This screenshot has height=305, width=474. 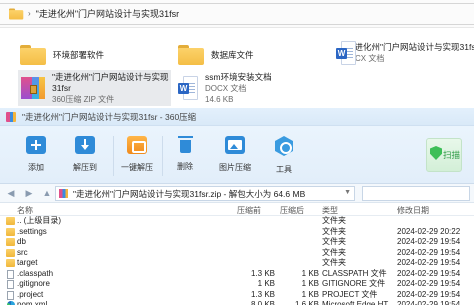 What do you see at coordinates (416, 193) in the screenshot?
I see `search-input` at bounding box center [416, 193].